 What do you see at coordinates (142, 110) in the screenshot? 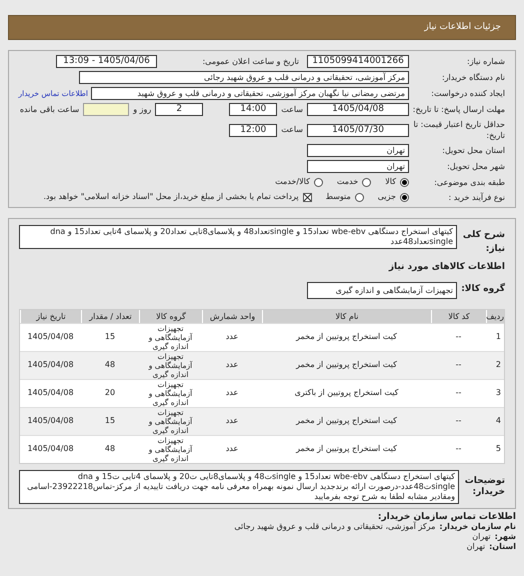
I see `field-label: روز و` at bounding box center [142, 110].